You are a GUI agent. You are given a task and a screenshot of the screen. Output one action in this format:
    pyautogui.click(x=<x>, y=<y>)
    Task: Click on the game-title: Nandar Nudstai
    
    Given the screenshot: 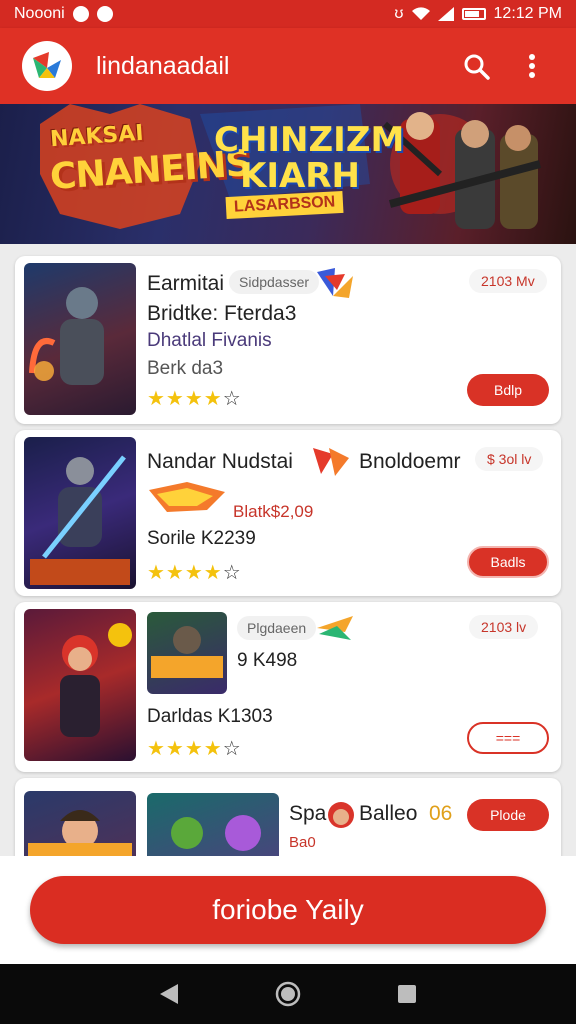 What is the action you would take?
    pyautogui.click(x=220, y=461)
    